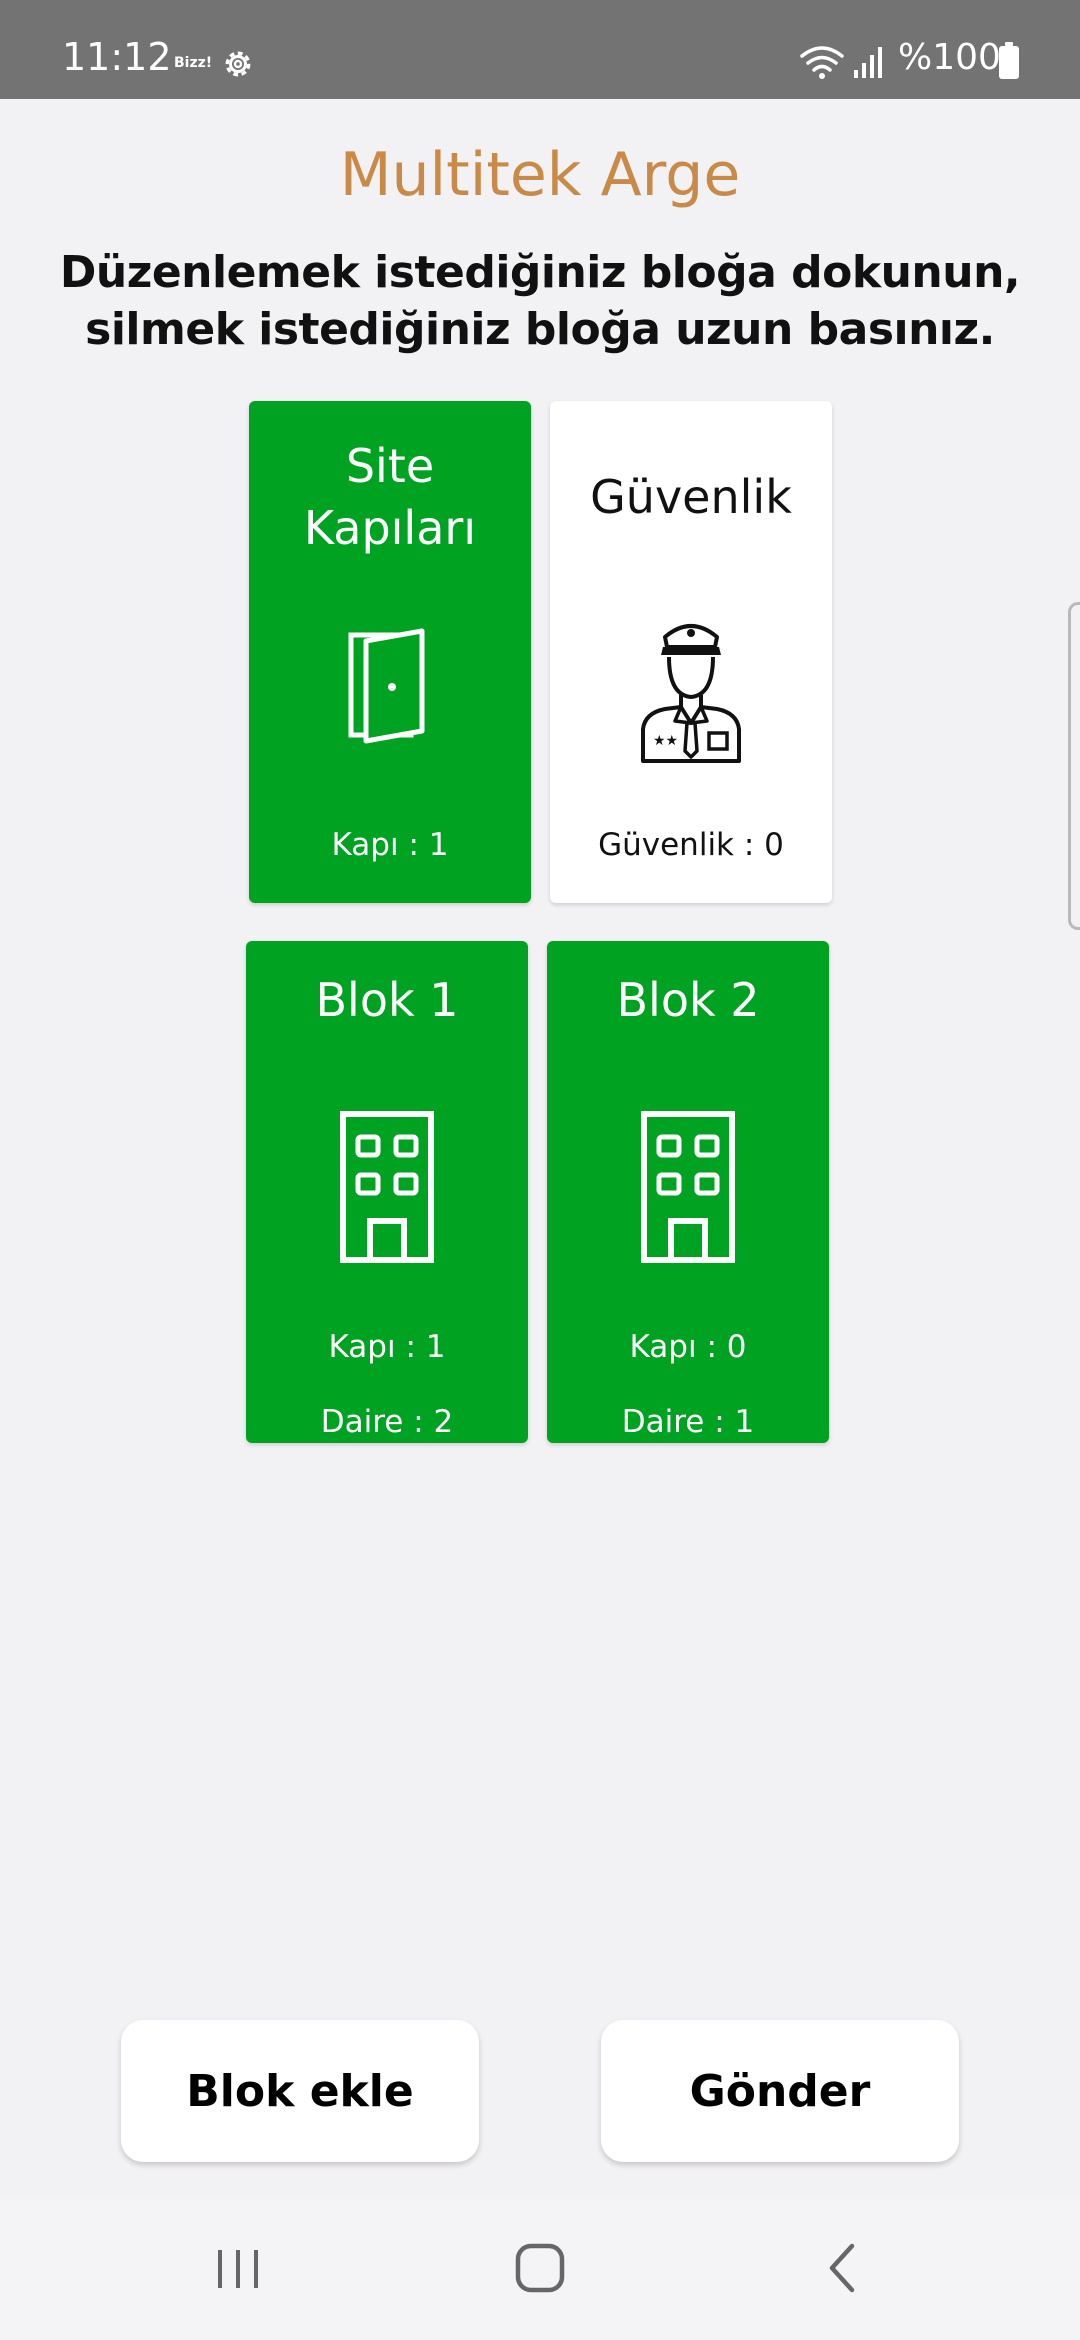 The image size is (1080, 2340). I want to click on card-stat-doors: Kapı : 0, so click(688, 1347).